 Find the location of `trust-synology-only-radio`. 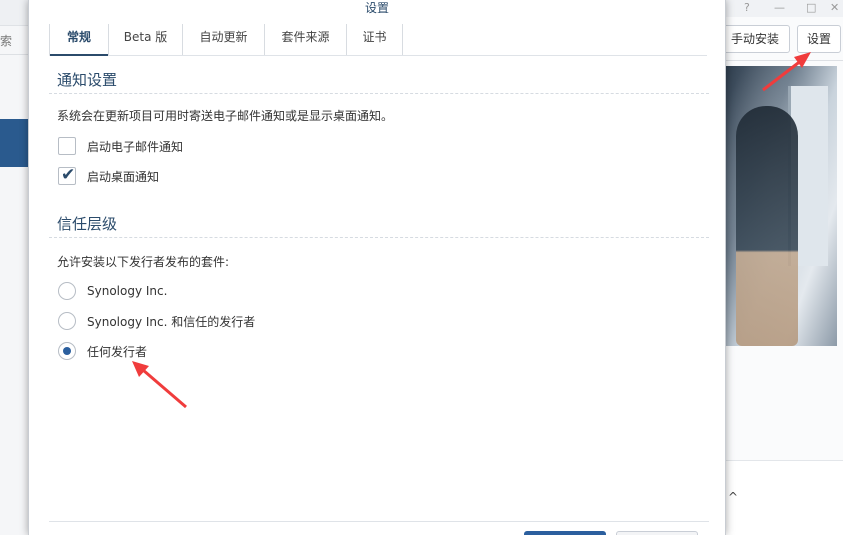

trust-synology-only-radio is located at coordinates (67, 291).